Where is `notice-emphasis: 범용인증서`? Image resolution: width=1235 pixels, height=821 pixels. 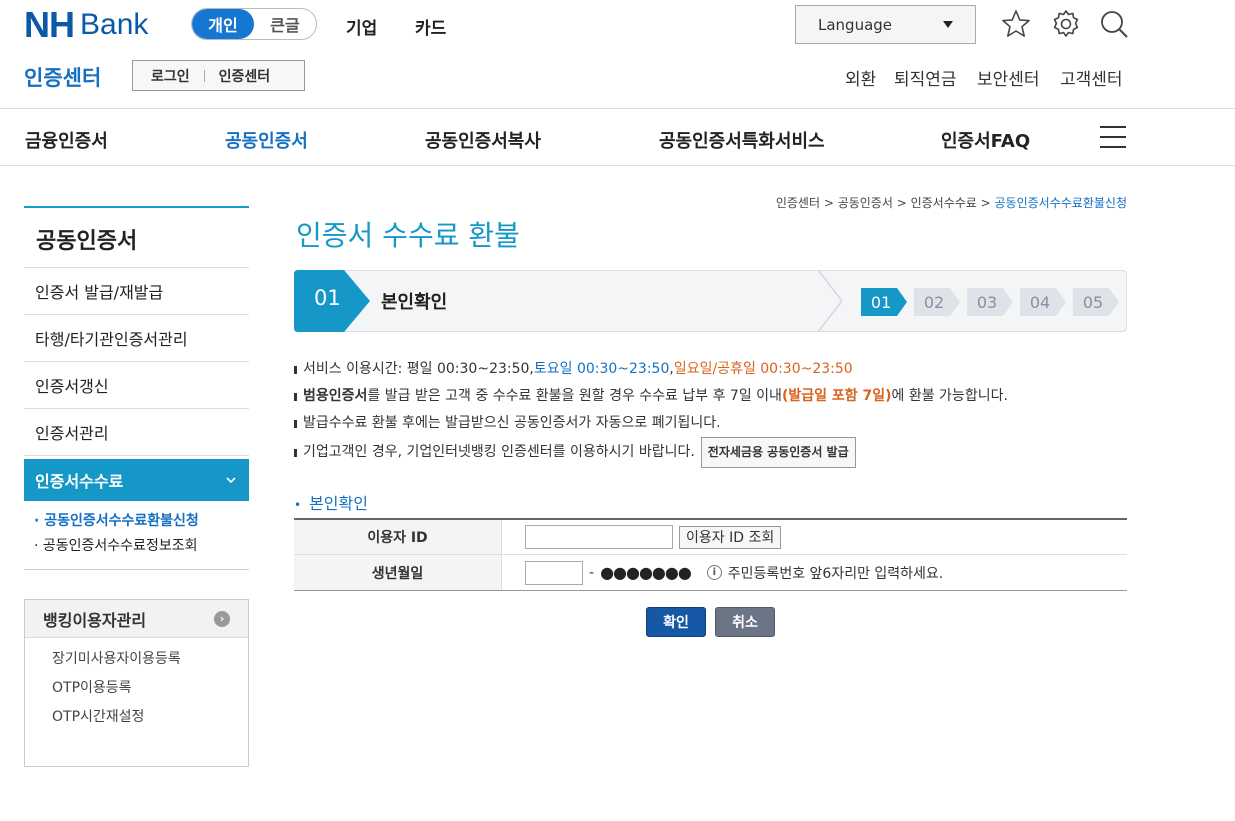
notice-emphasis: 범용인증서 is located at coordinates (335, 396).